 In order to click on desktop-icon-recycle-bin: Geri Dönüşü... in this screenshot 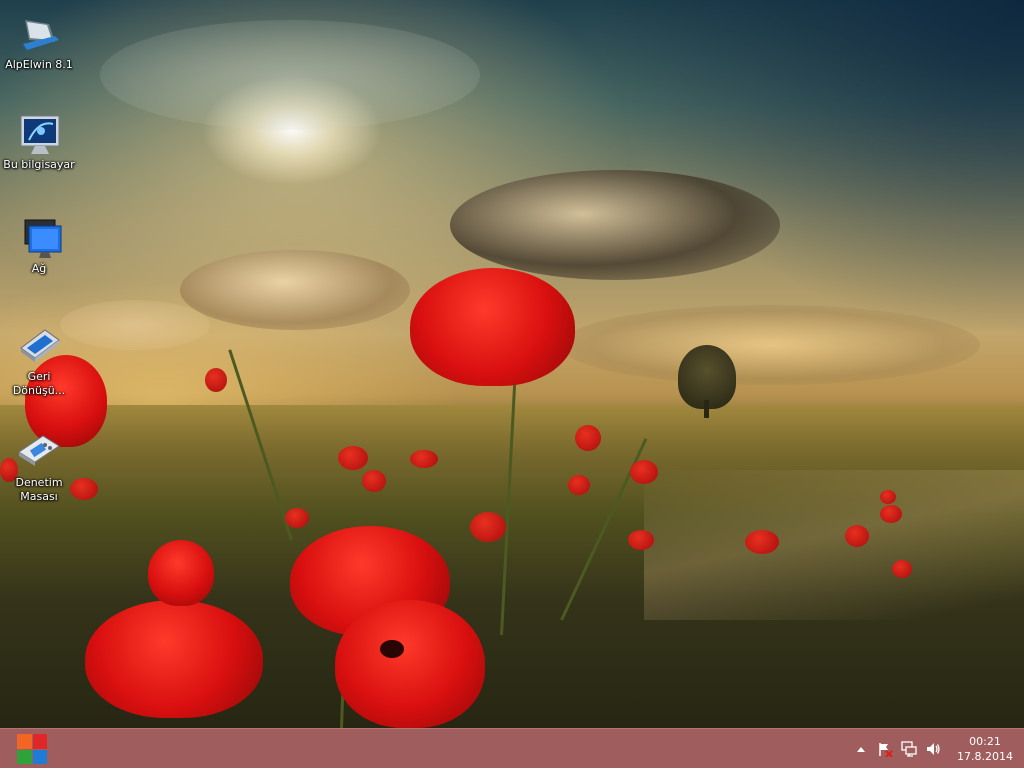, I will do `click(39, 362)`.